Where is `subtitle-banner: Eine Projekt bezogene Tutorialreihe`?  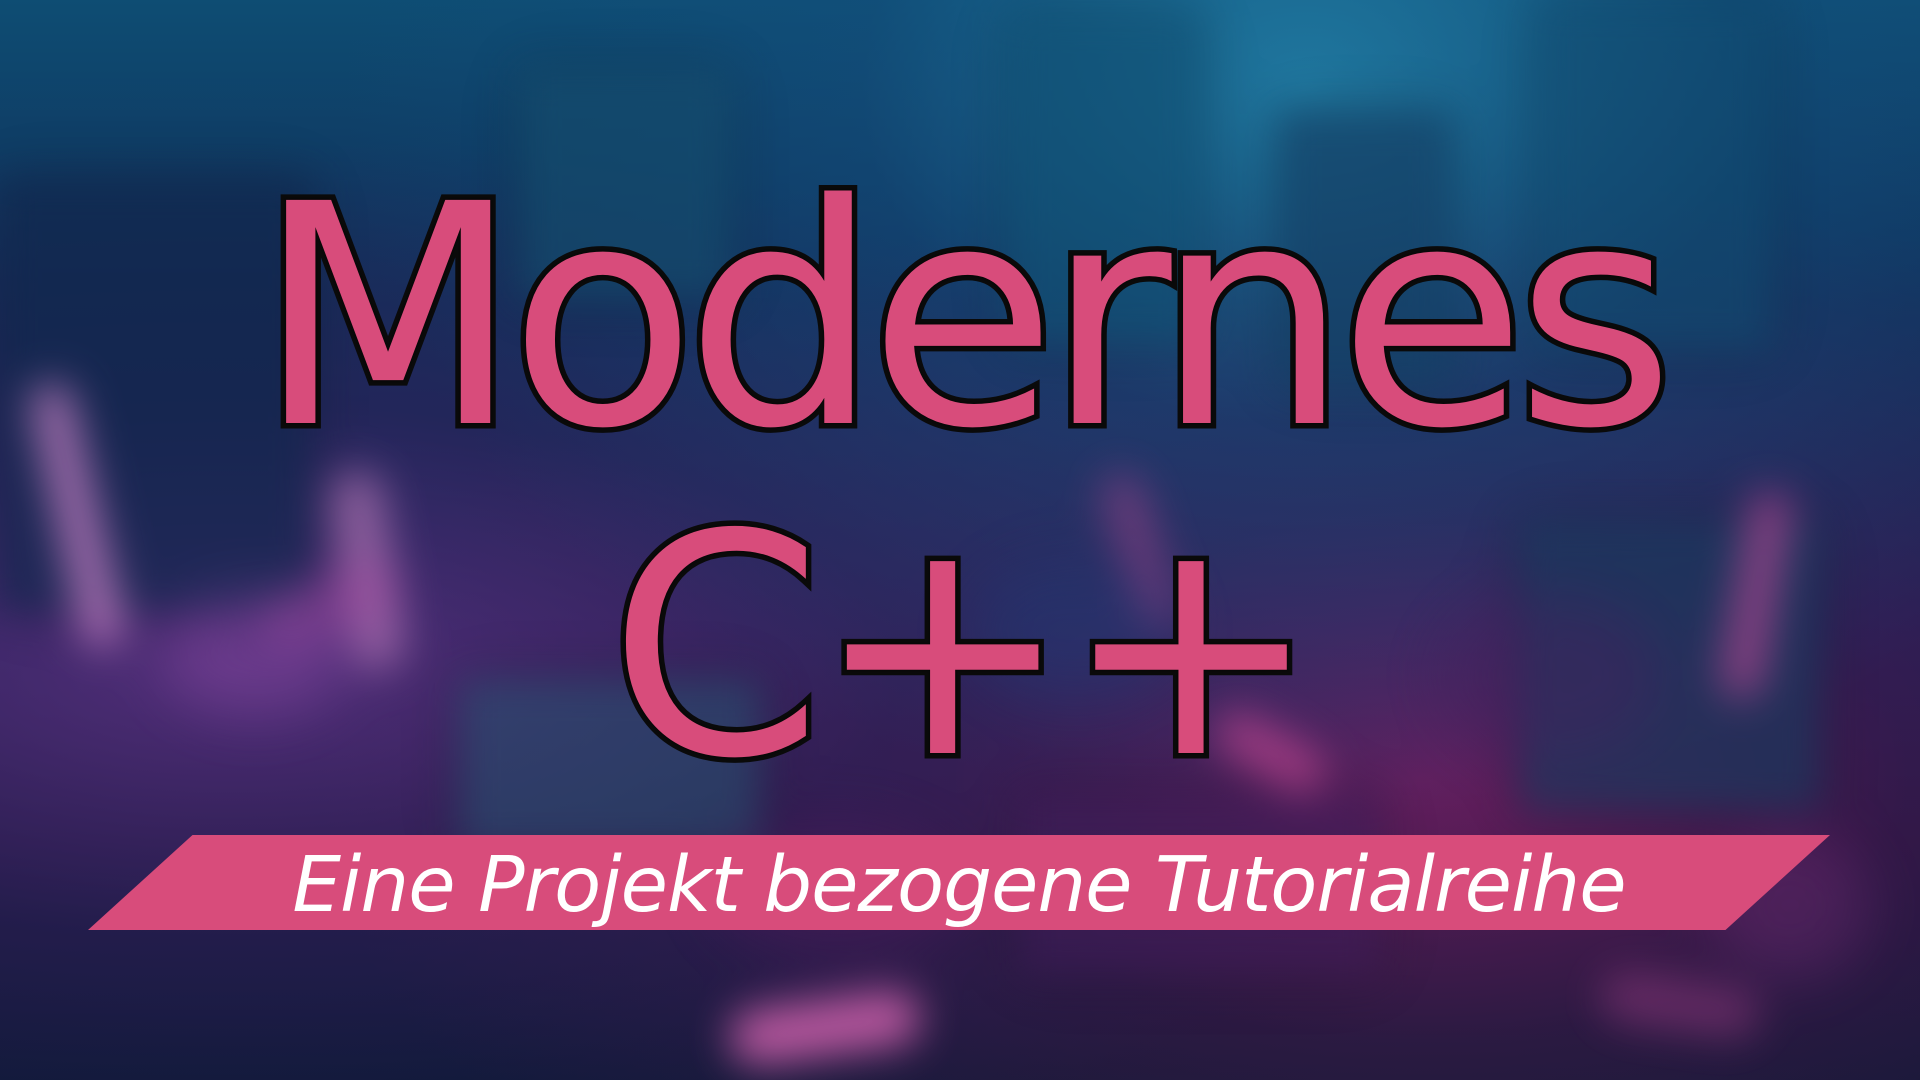
subtitle-banner: Eine Projekt bezogene Tutorialreihe is located at coordinates (959, 882).